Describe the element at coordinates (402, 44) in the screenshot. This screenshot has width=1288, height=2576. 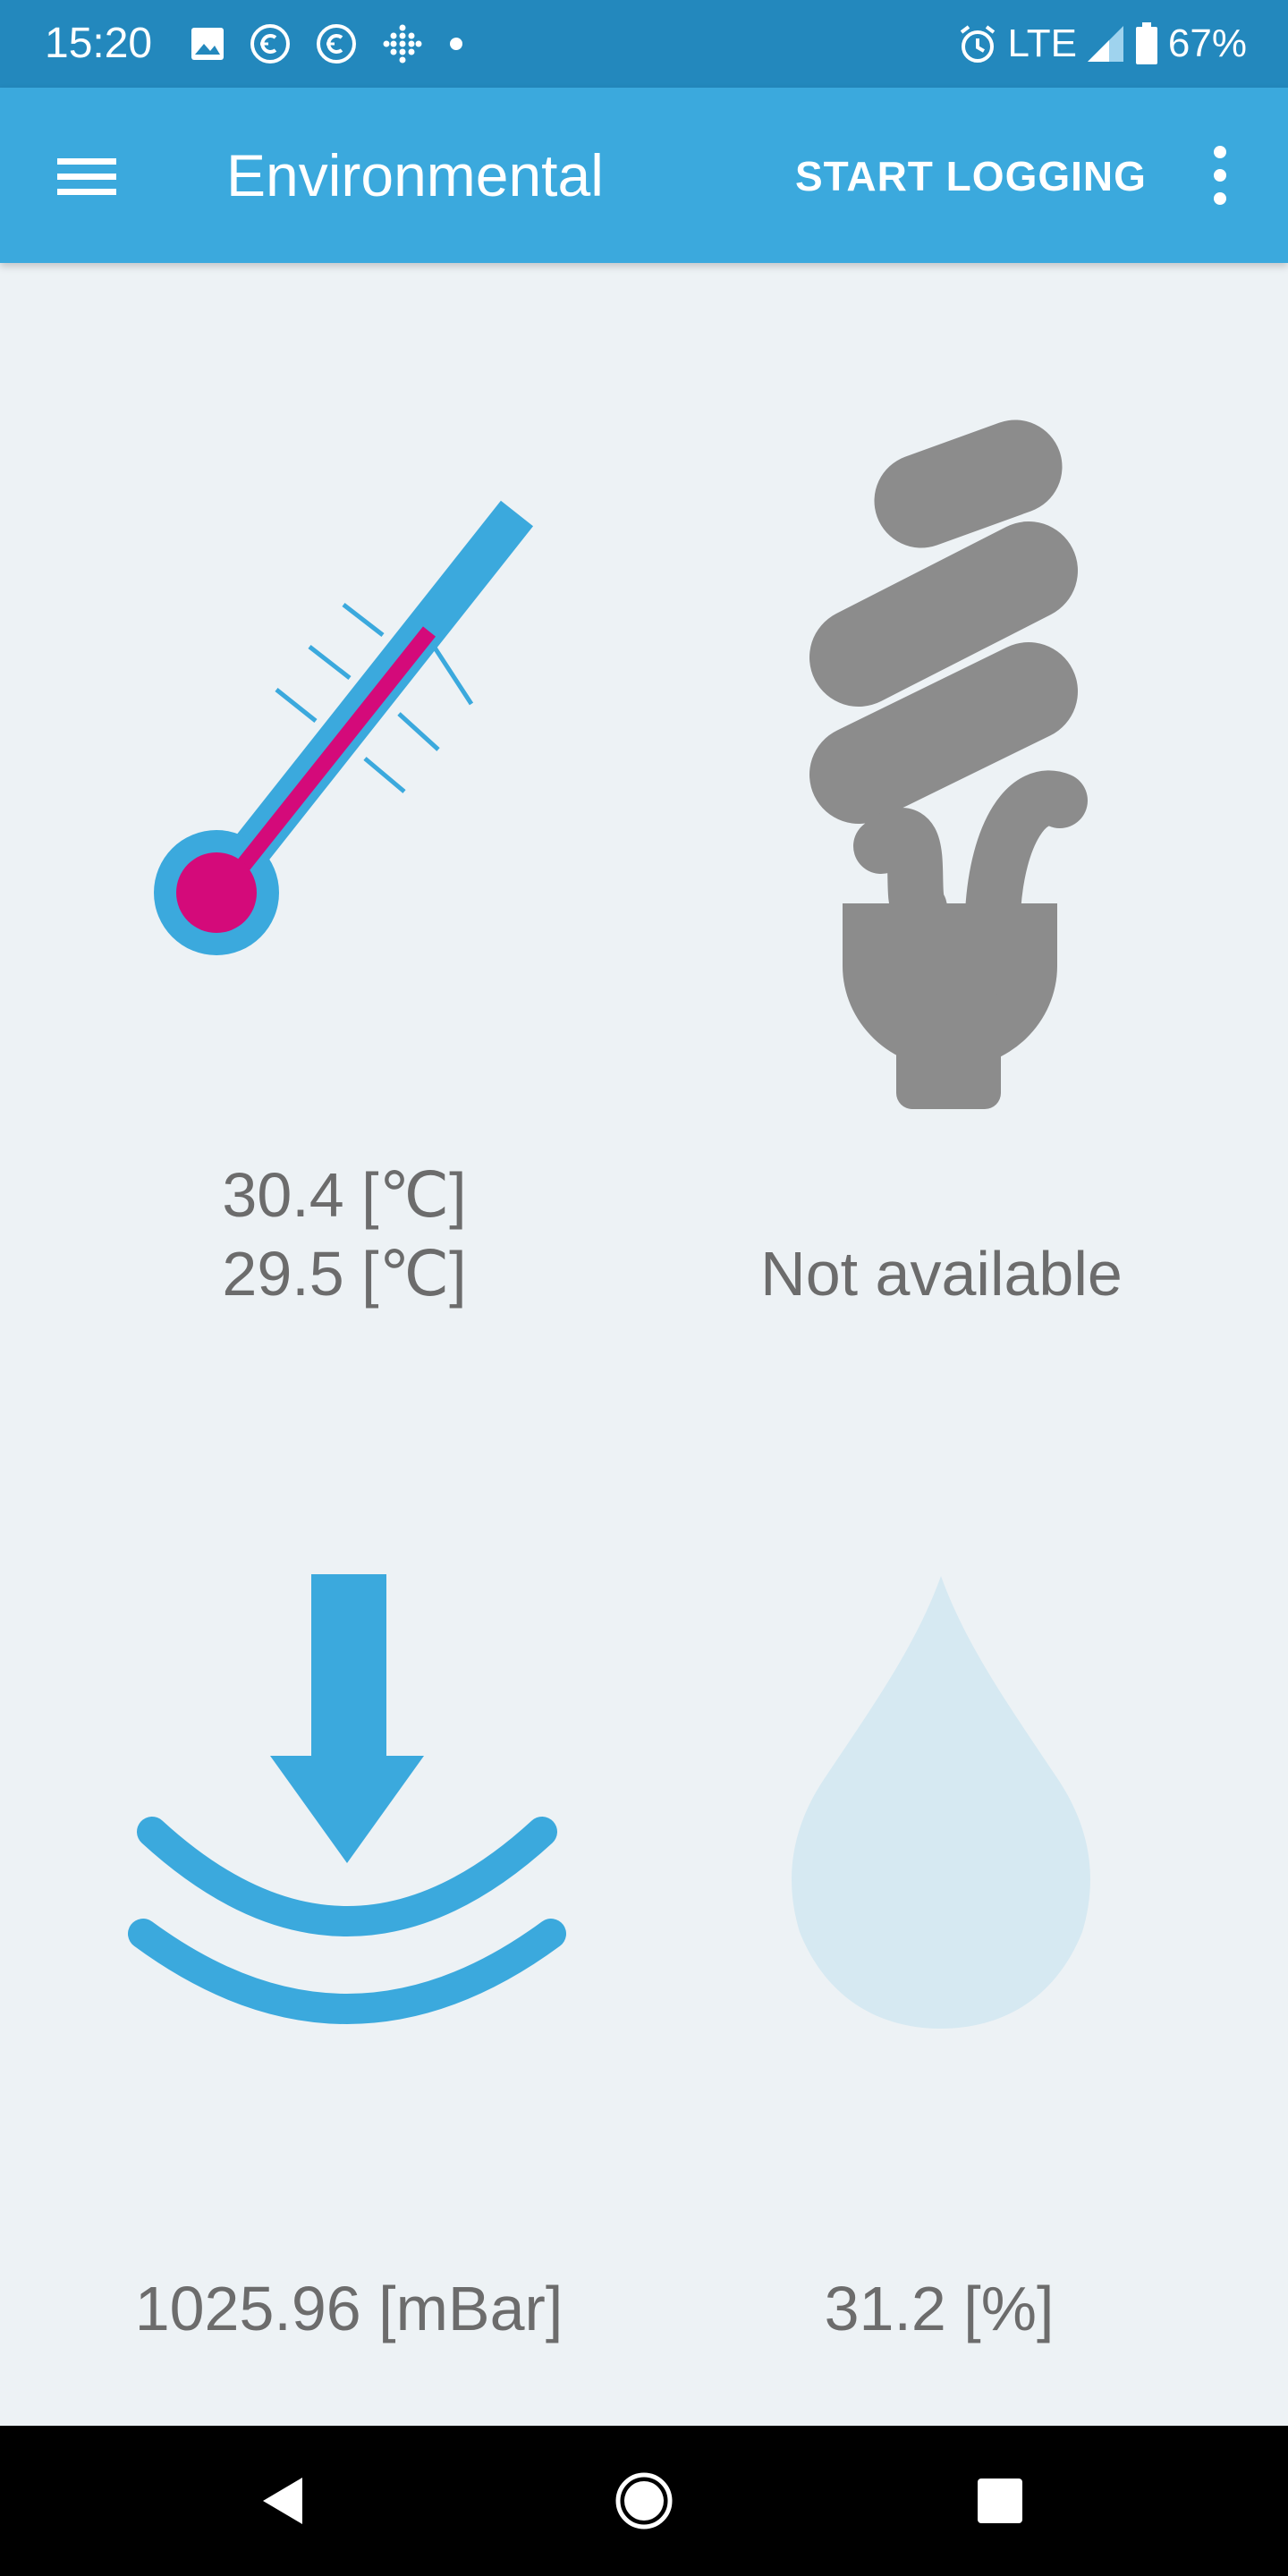
I see `dots-grid-icon` at that location.